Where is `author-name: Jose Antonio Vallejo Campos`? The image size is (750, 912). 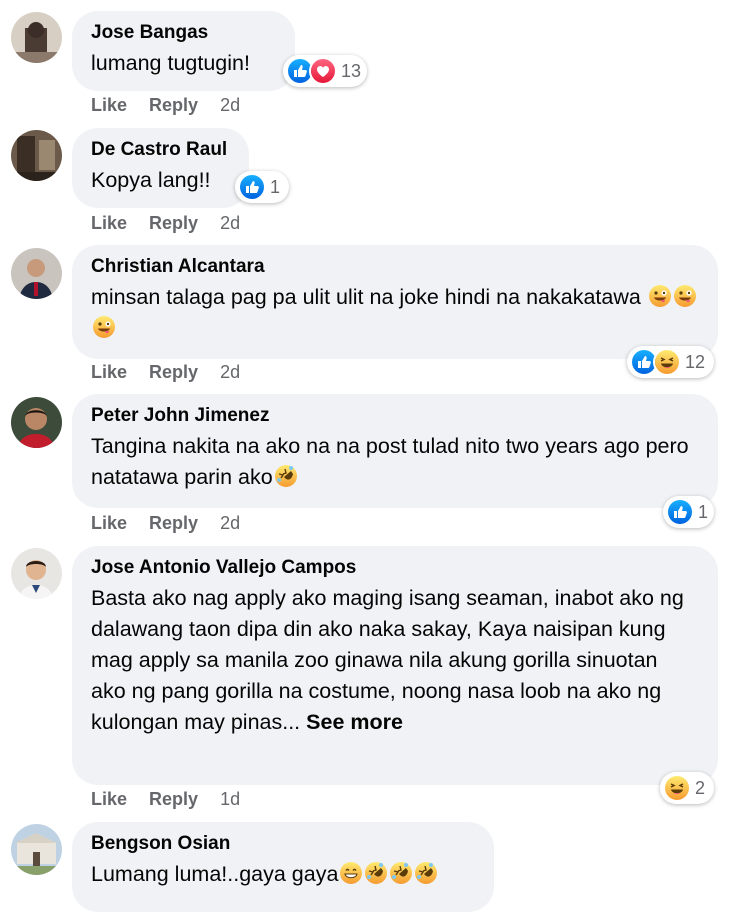 author-name: Jose Antonio Vallejo Campos is located at coordinates (394, 568).